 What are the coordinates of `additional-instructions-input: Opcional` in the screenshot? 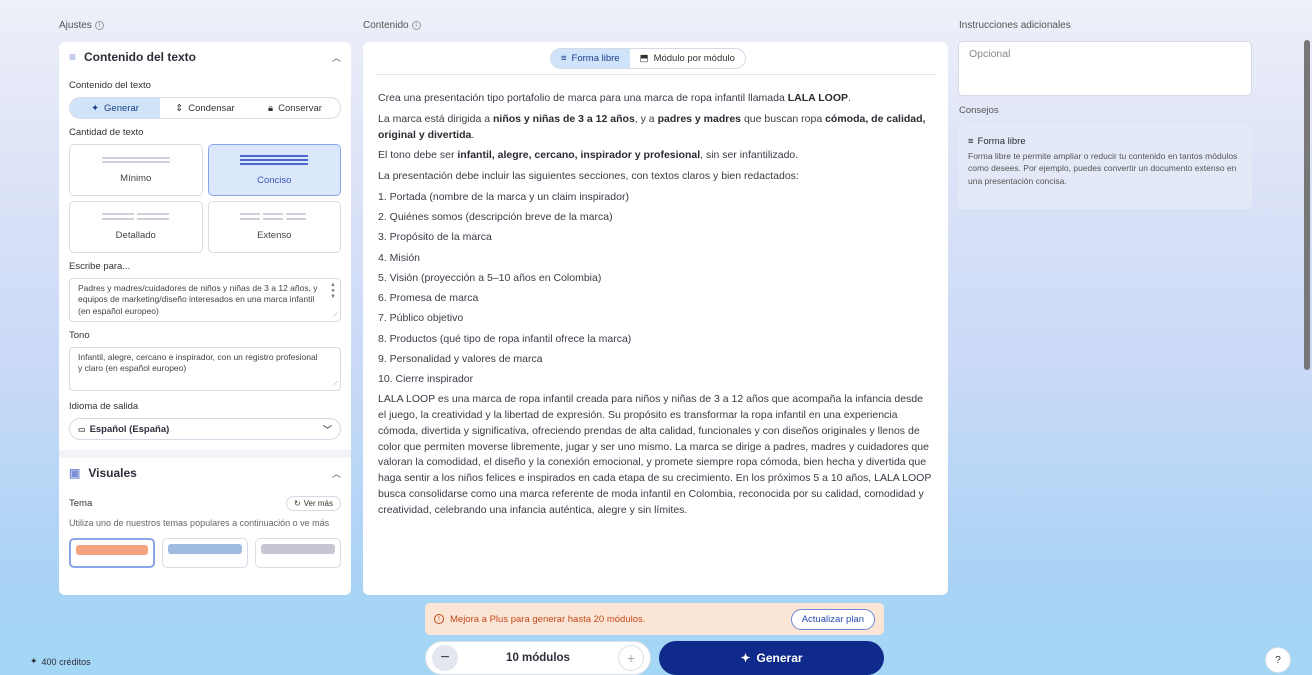 It's located at (1105, 68).